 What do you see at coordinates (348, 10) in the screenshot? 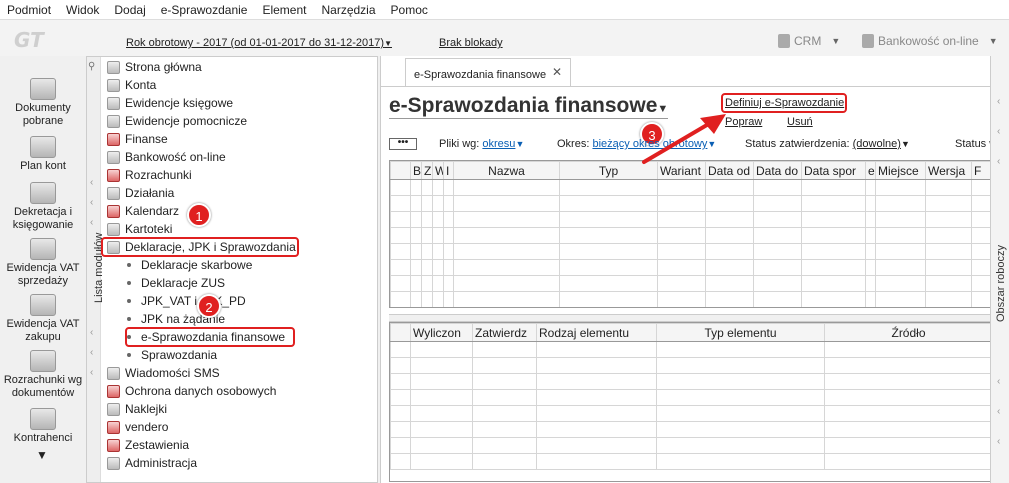
I see `menu-narzedzia: Narzędzia` at bounding box center [348, 10].